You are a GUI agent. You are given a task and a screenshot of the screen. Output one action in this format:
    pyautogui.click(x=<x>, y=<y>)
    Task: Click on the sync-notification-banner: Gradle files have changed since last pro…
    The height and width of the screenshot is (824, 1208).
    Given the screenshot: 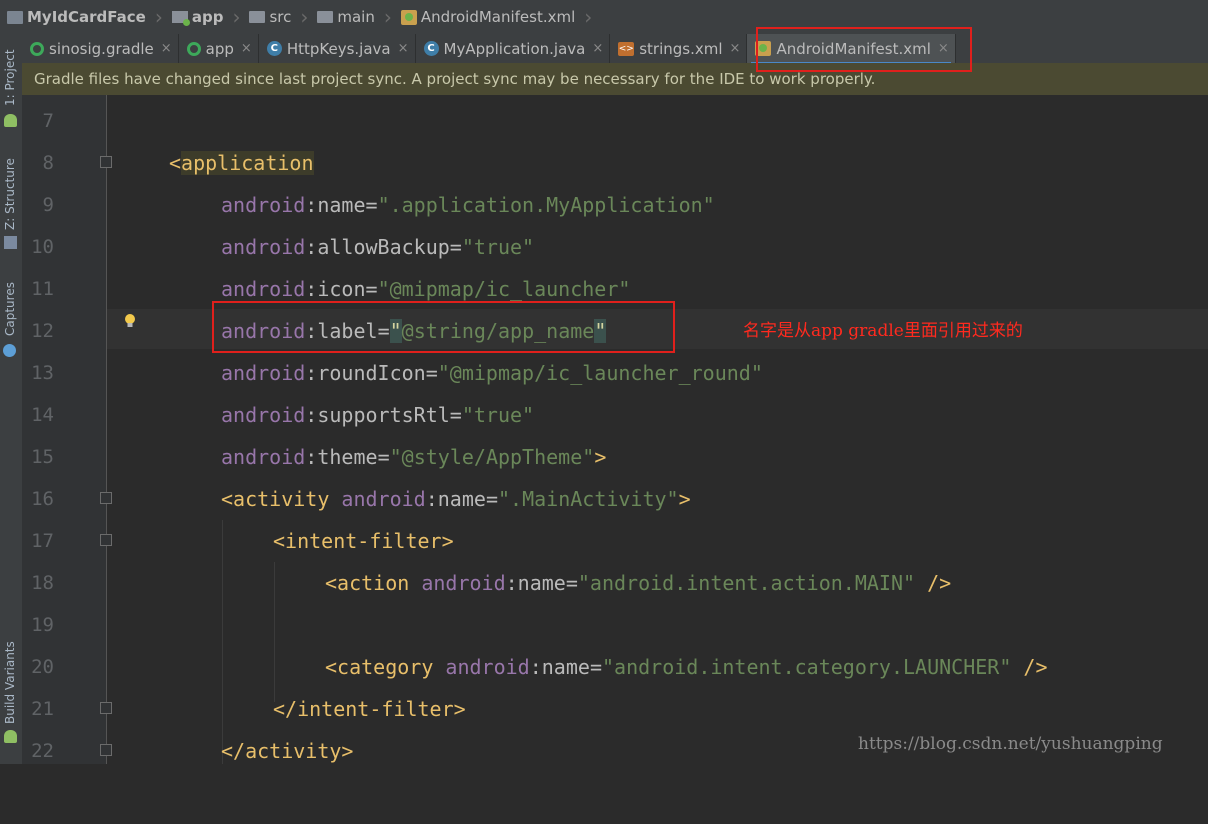 What is the action you would take?
    pyautogui.click(x=615, y=79)
    